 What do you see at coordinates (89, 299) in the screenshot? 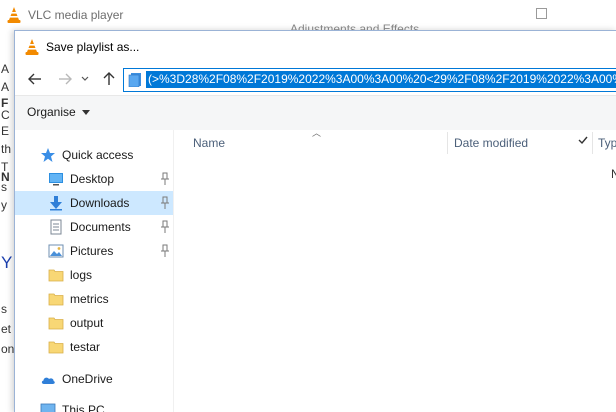
I see `nav-item-label: metrics` at bounding box center [89, 299].